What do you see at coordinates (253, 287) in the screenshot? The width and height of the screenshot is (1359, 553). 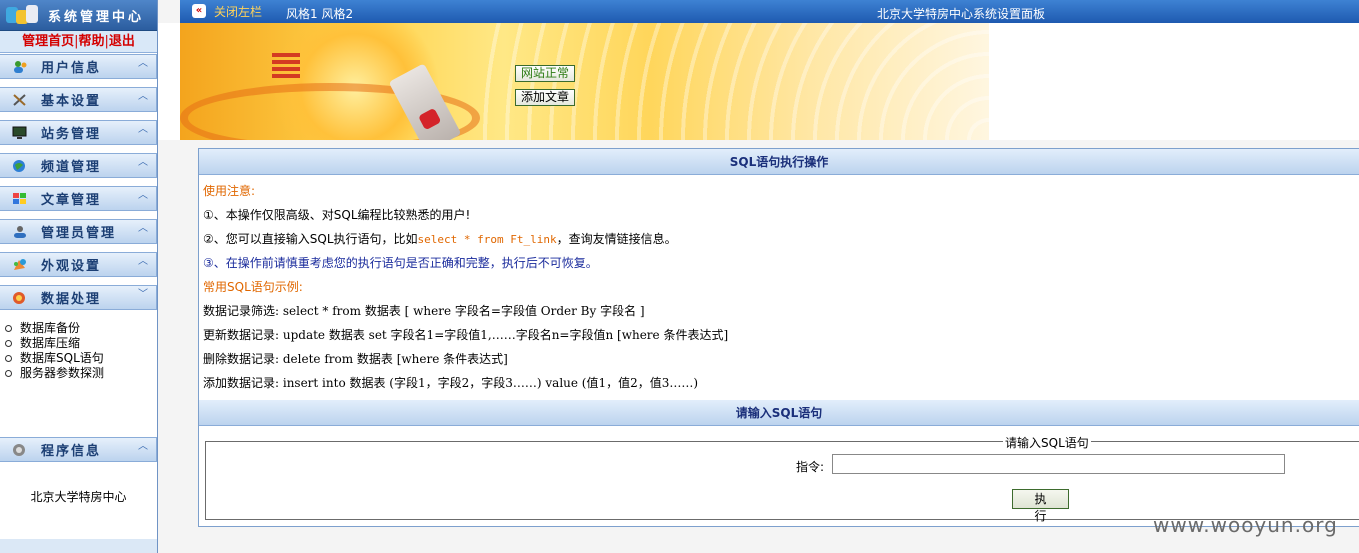 I see `examples-label: 常用SQL语句示例:` at bounding box center [253, 287].